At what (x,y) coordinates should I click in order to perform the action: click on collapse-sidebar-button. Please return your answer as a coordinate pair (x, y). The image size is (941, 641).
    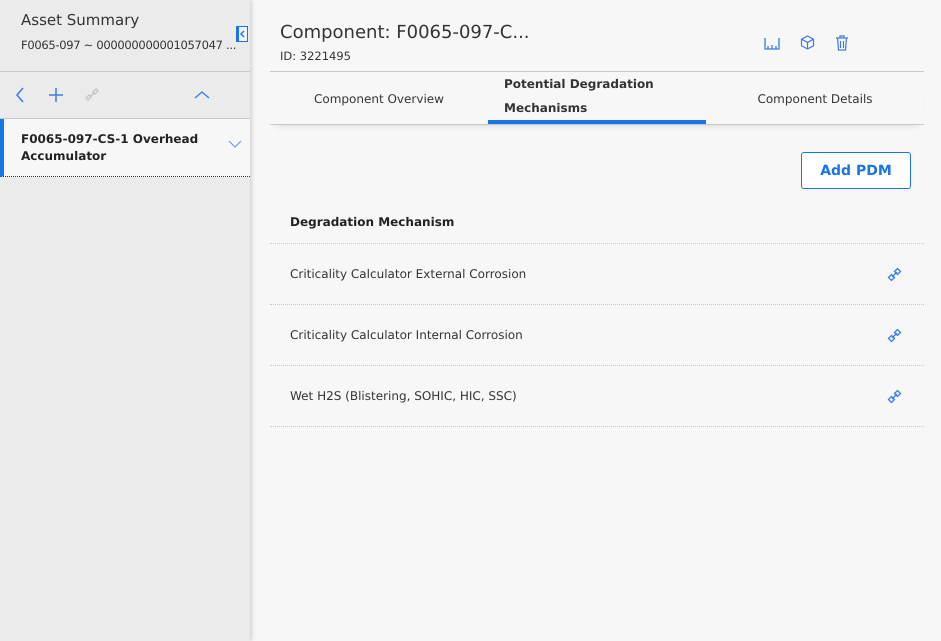
    Looking at the image, I should click on (242, 34).